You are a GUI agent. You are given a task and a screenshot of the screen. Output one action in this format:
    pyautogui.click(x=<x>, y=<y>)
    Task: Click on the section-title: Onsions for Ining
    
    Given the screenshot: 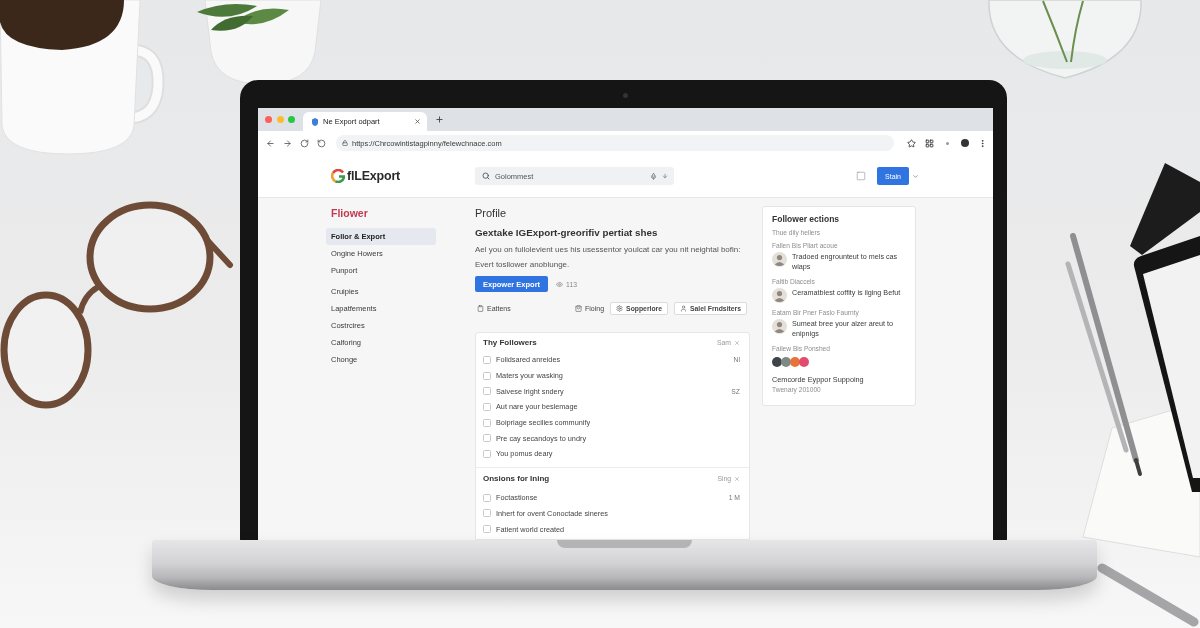 What is the action you would take?
    pyautogui.click(x=517, y=479)
    